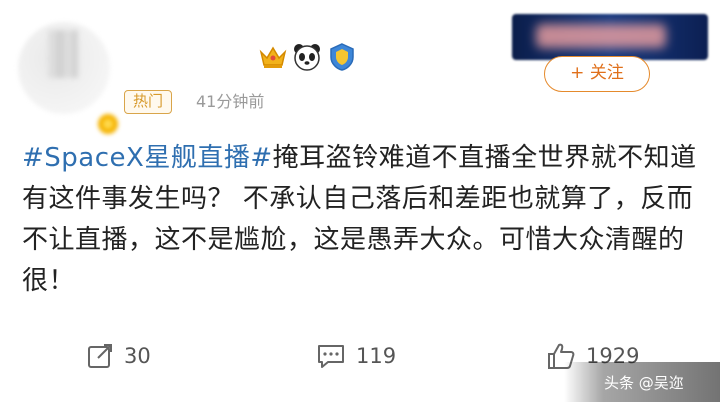 The height and width of the screenshot is (402, 720). What do you see at coordinates (100, 356) in the screenshot?
I see `share-icon` at bounding box center [100, 356].